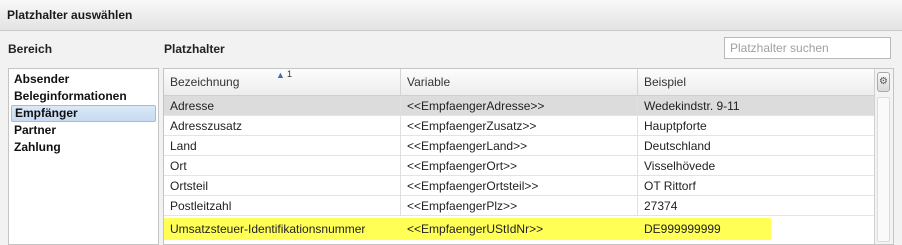  Describe the element at coordinates (282, 126) in the screenshot. I see `cell-bezeichnung: Adresszusatz` at that location.